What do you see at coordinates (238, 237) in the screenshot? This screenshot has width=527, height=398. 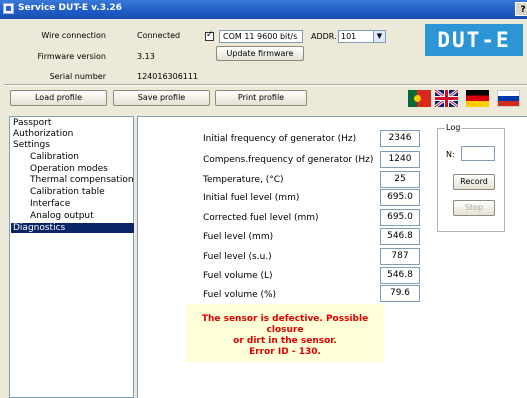 I see `param-label: Fuel level (mm)` at bounding box center [238, 237].